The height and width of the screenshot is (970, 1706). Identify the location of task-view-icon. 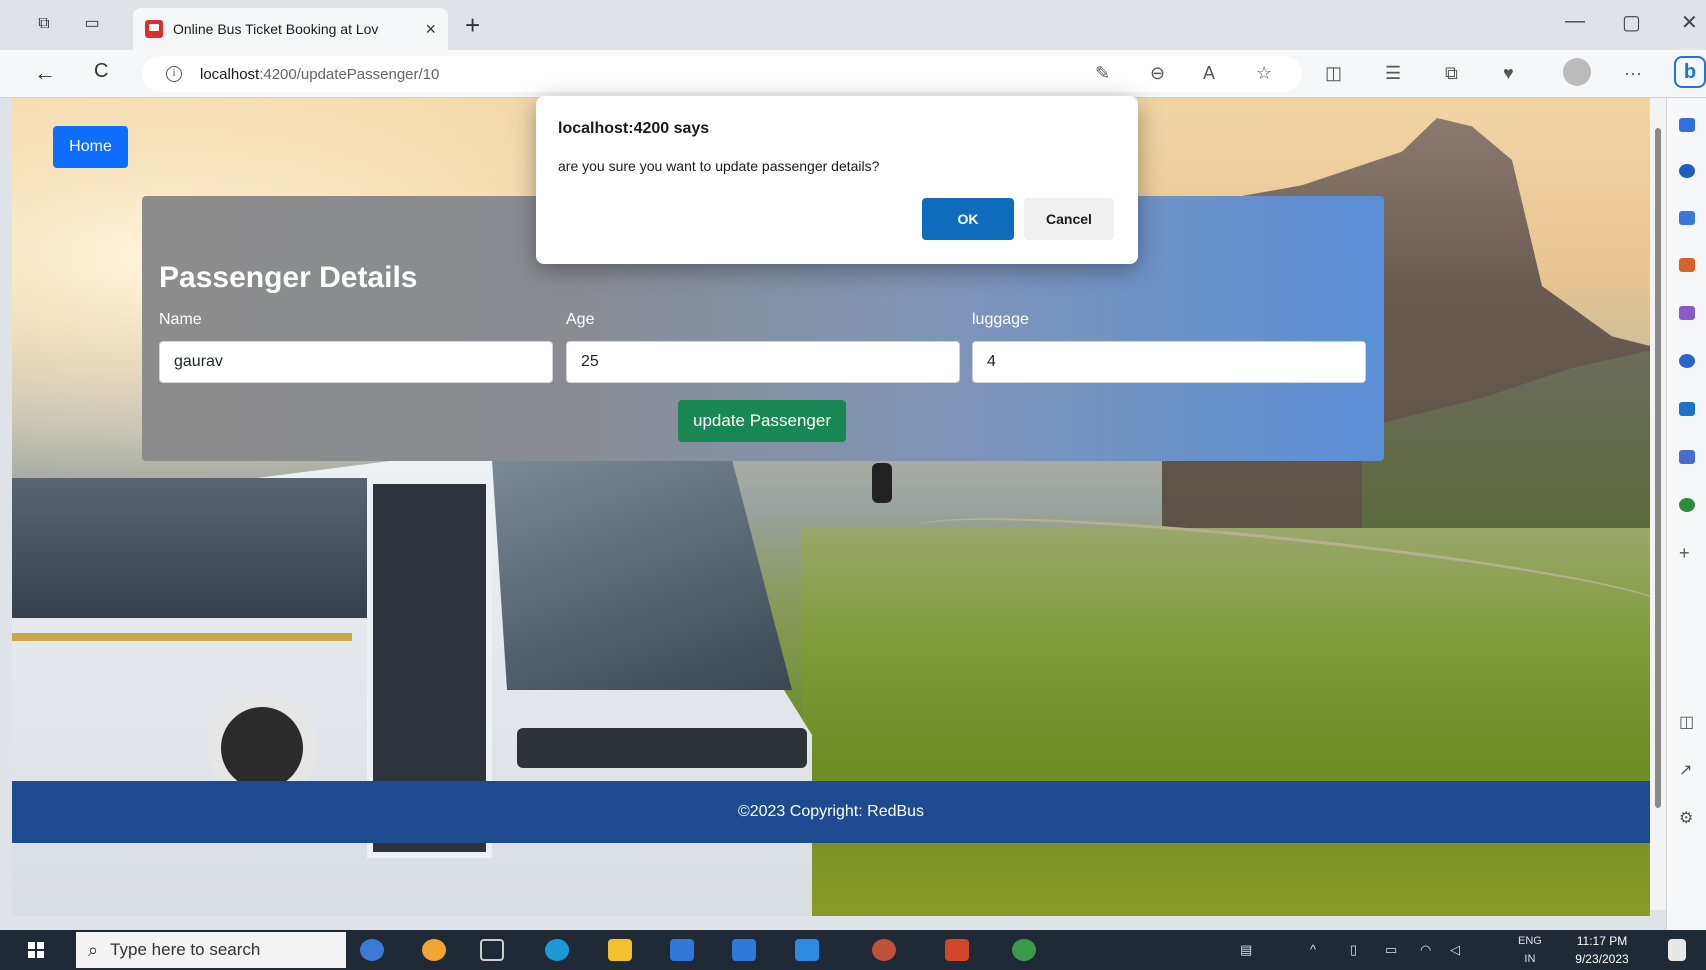
(492, 950).